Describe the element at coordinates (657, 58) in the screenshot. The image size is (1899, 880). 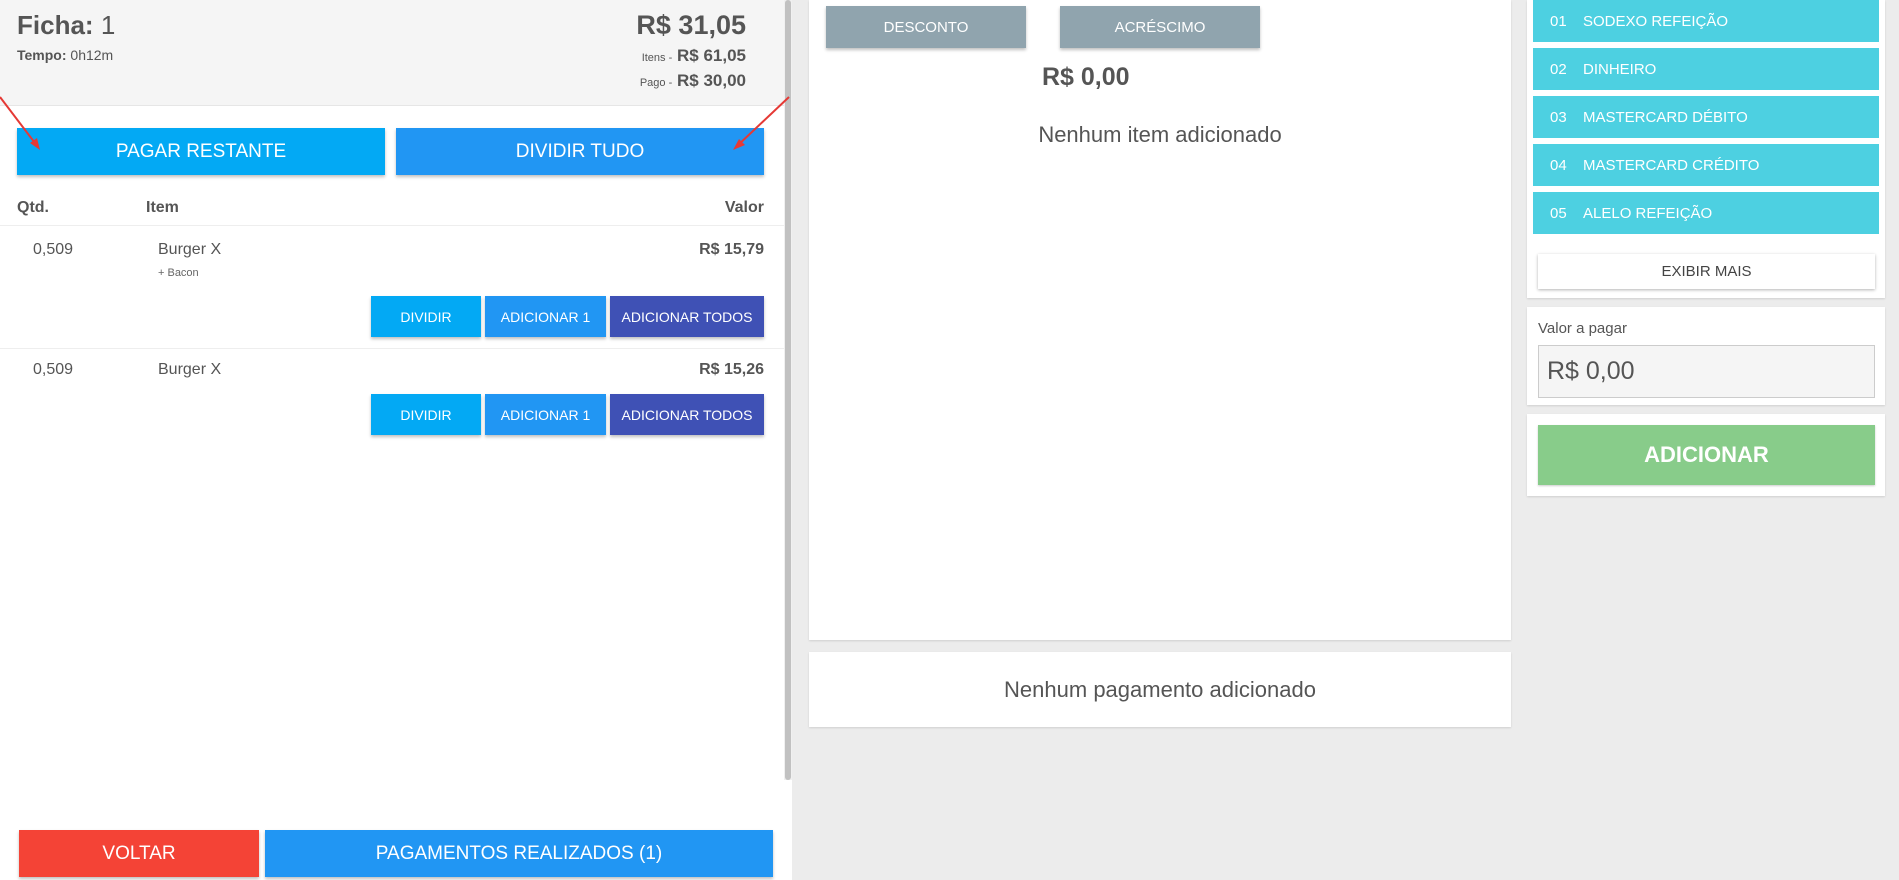
I see `itens-label: Itens -` at that location.